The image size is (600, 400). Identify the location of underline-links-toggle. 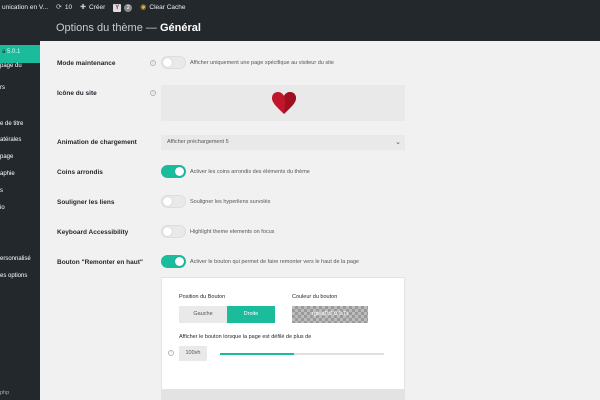
(173, 201).